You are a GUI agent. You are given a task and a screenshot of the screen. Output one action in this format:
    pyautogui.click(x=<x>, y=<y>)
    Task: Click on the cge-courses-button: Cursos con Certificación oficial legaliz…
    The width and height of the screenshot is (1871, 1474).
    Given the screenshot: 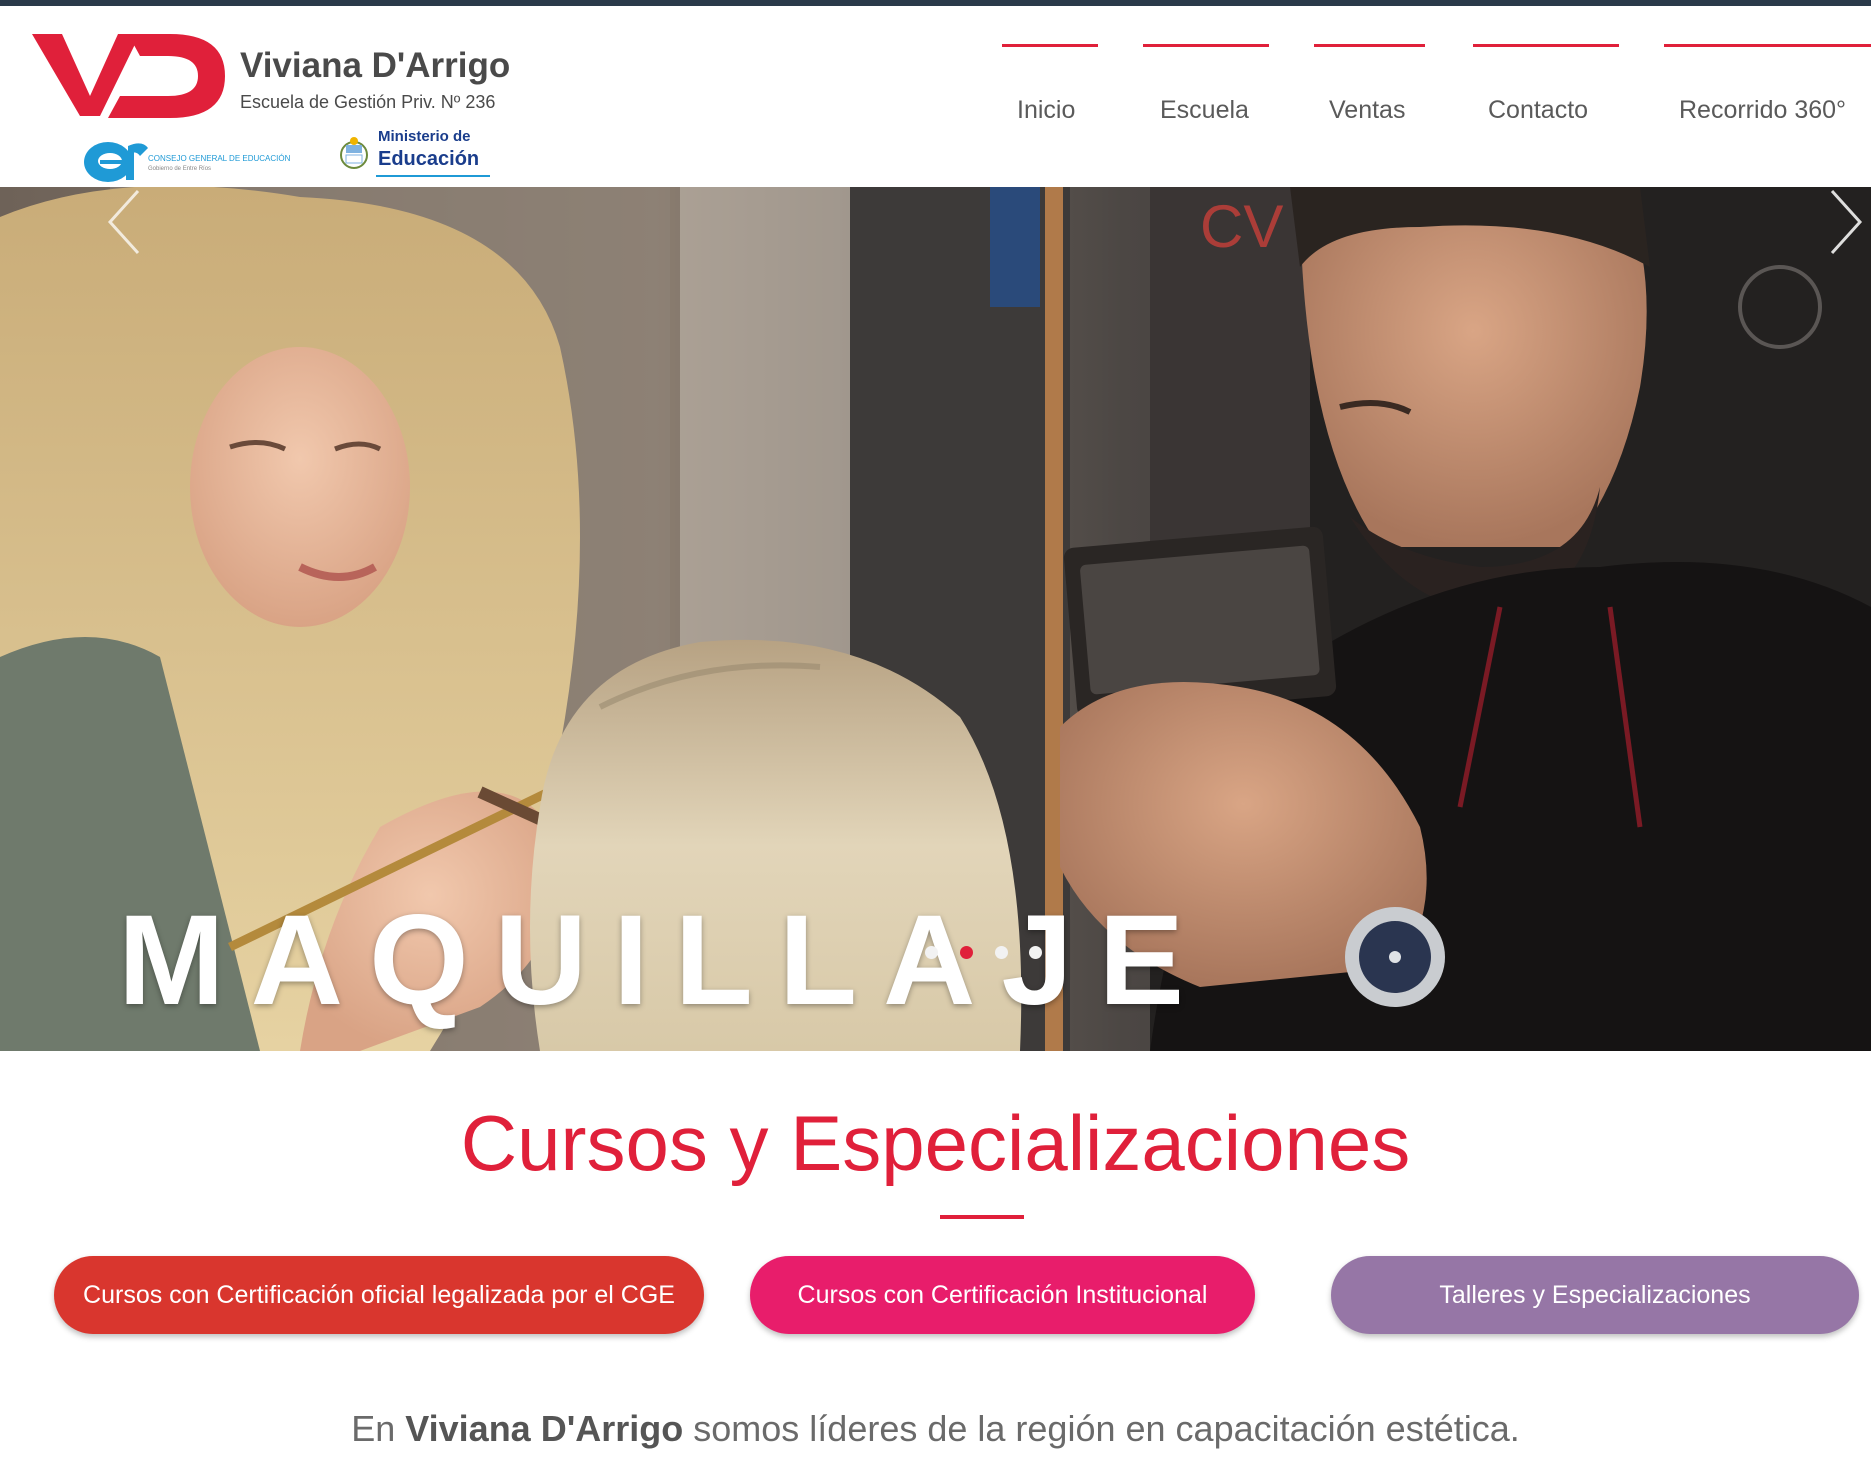 What is the action you would take?
    pyautogui.click(x=379, y=1295)
    